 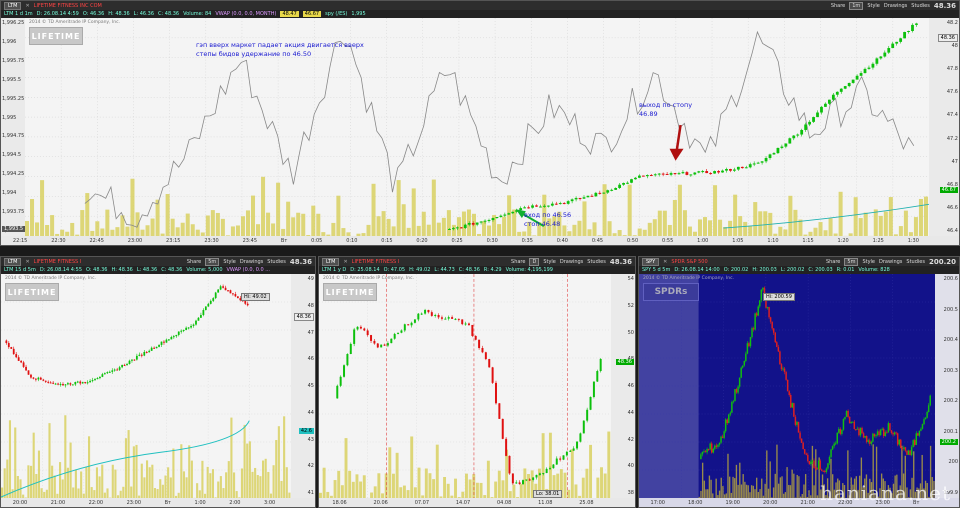 I want to click on p4-share-button: Share, so click(x=833, y=262).